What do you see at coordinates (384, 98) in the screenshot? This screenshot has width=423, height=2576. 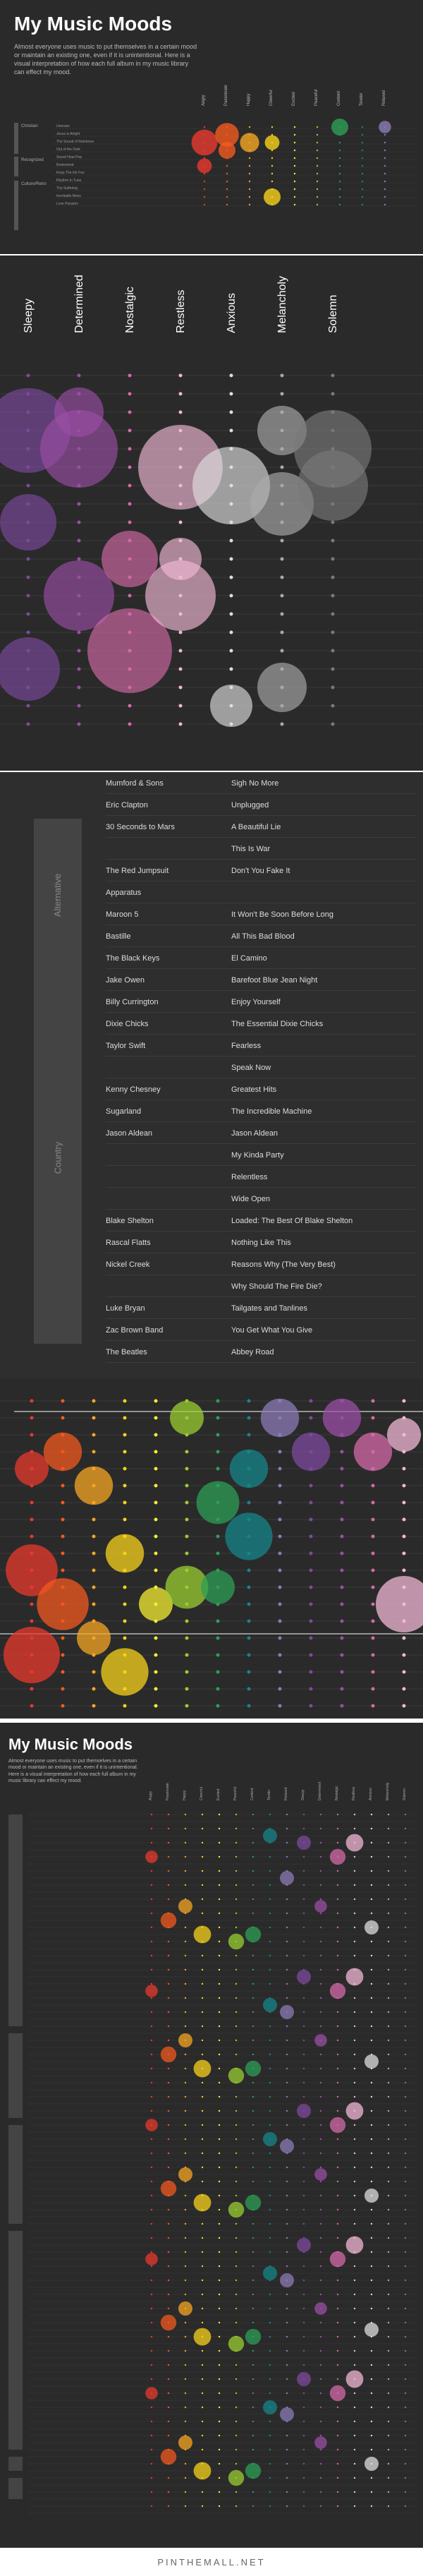 I see `top-mood-label: Relaxed` at bounding box center [384, 98].